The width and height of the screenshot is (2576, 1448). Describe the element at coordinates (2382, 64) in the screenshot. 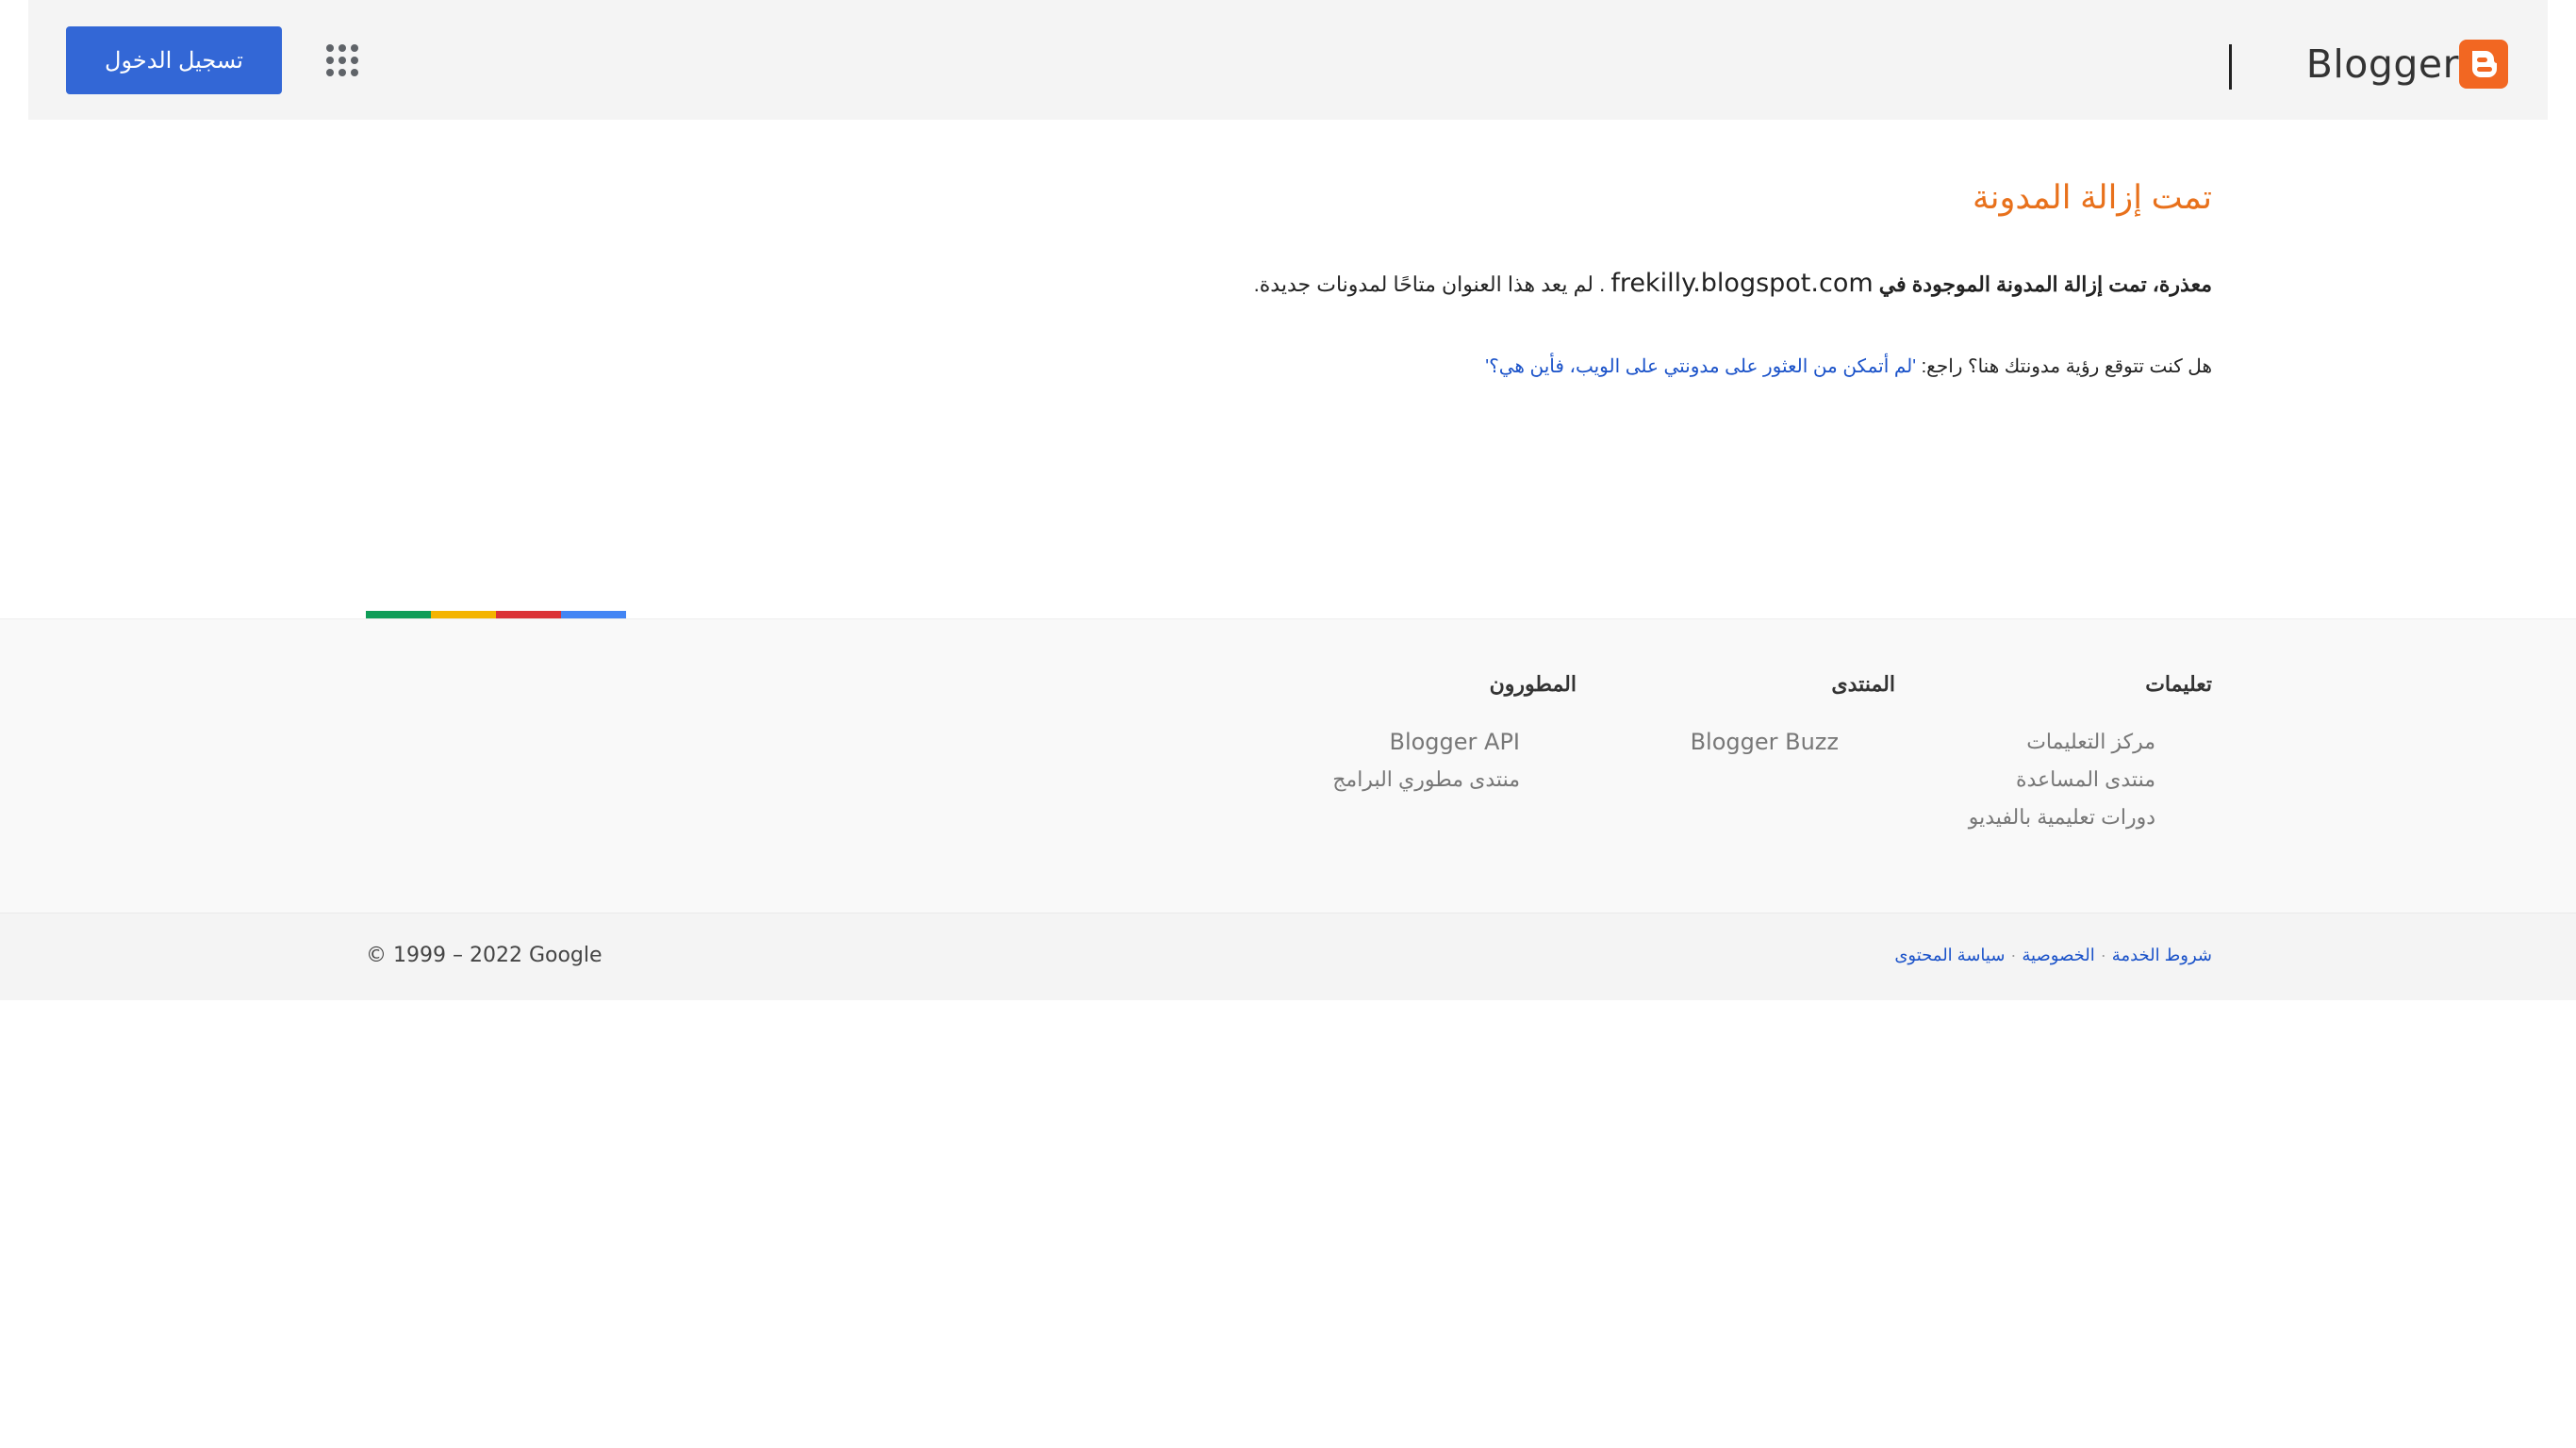

I see `blogger-logo-text: Blogger` at that location.